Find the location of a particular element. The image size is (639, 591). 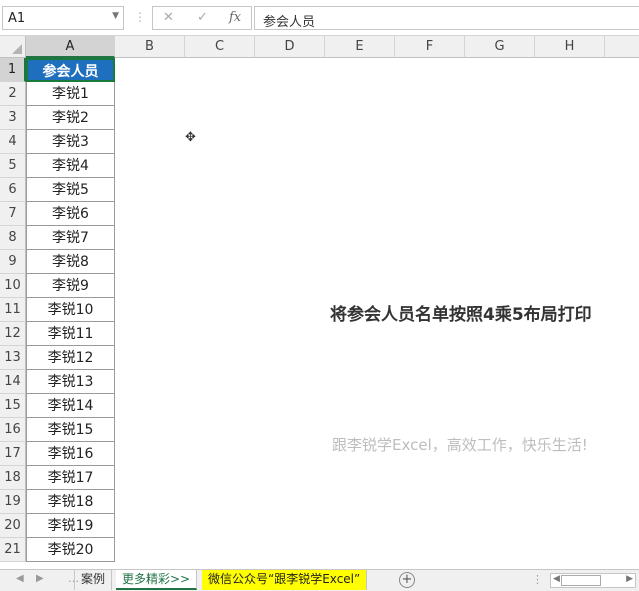

column-header-b: B is located at coordinates (150, 47).